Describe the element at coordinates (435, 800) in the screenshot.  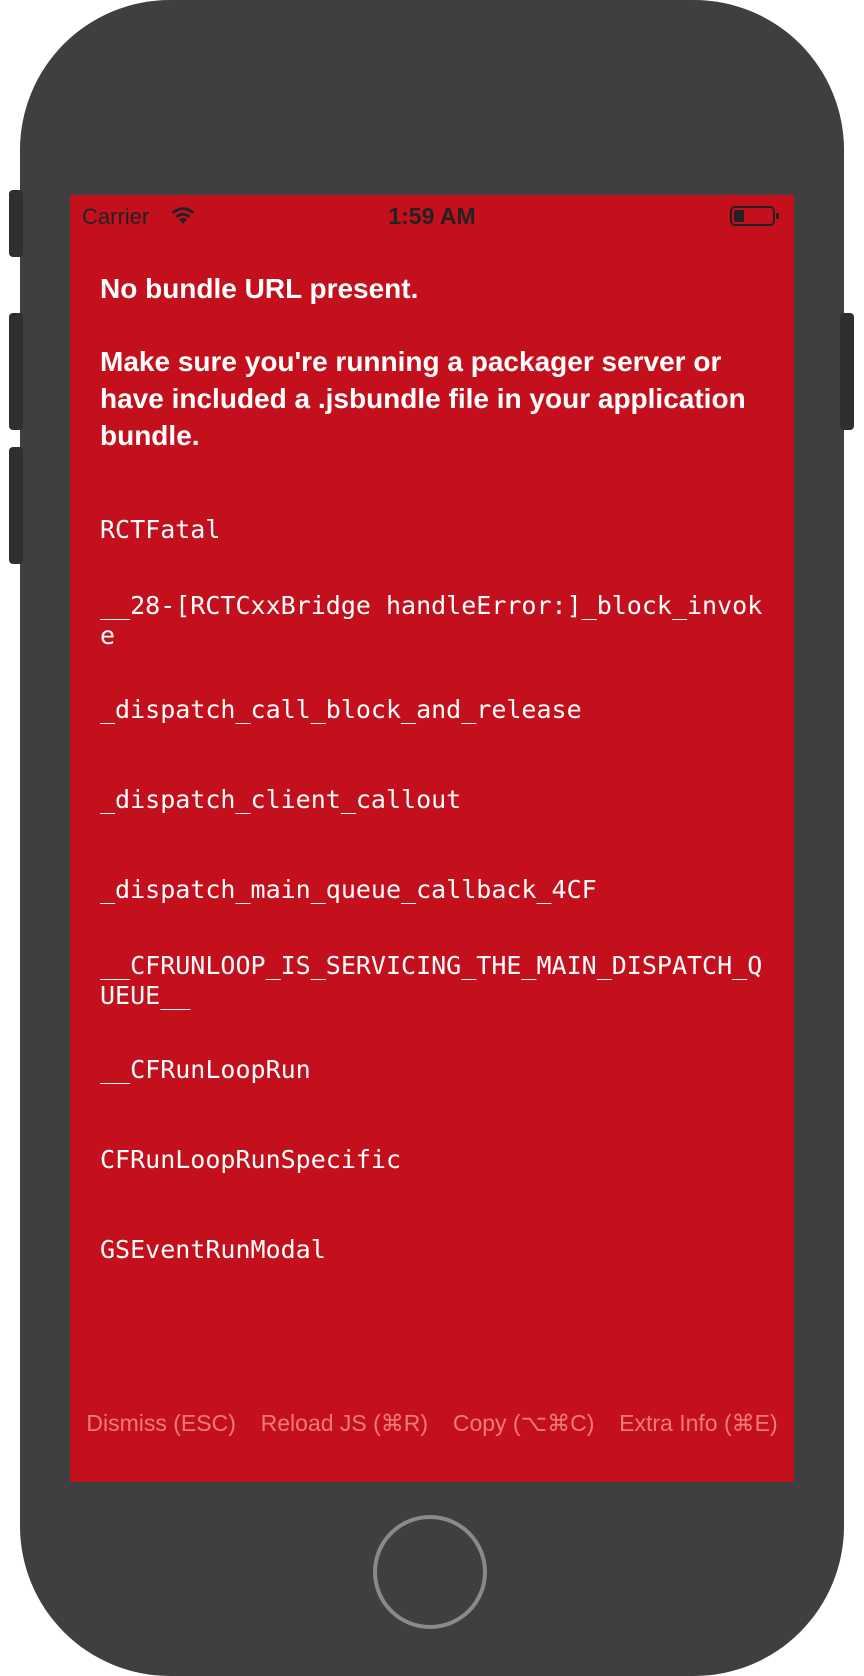
I see `stack-frame: _dispatch_client_callout` at that location.